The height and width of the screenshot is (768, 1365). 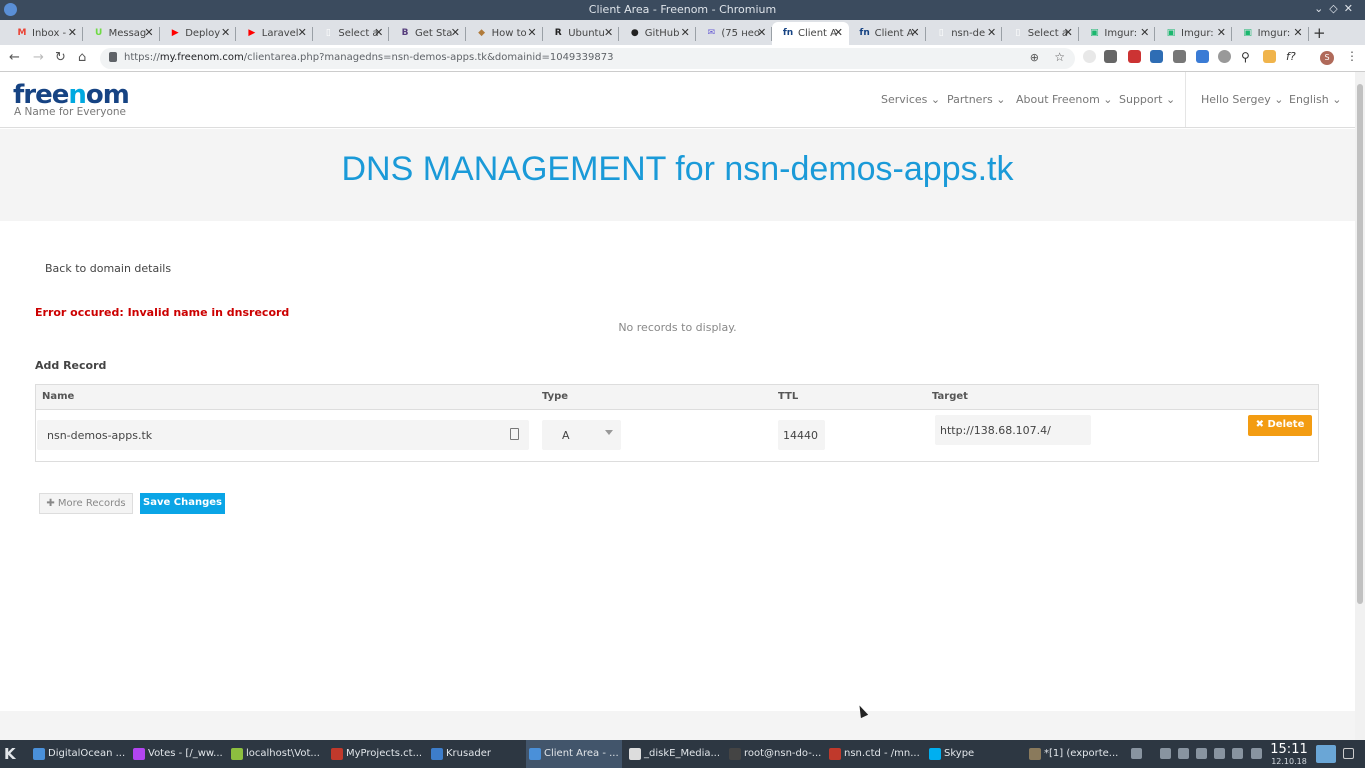 I want to click on more-records-button: ✚ More Records, so click(x=86, y=503).